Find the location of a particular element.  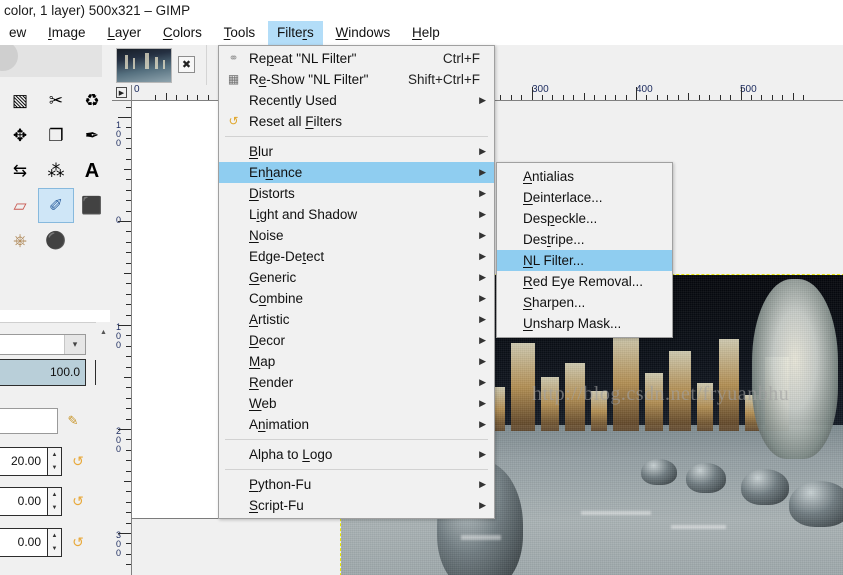

tool-airbrush: ✐ is located at coordinates (56, 205).